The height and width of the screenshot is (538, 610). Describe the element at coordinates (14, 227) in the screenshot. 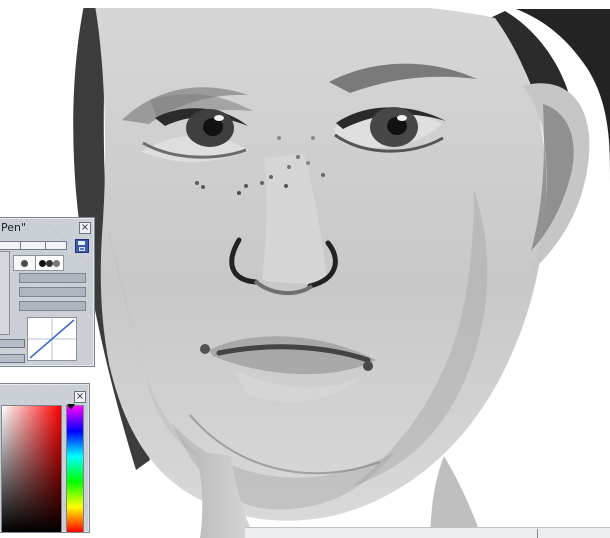

I see `pen-panel-title: Pen"` at that location.